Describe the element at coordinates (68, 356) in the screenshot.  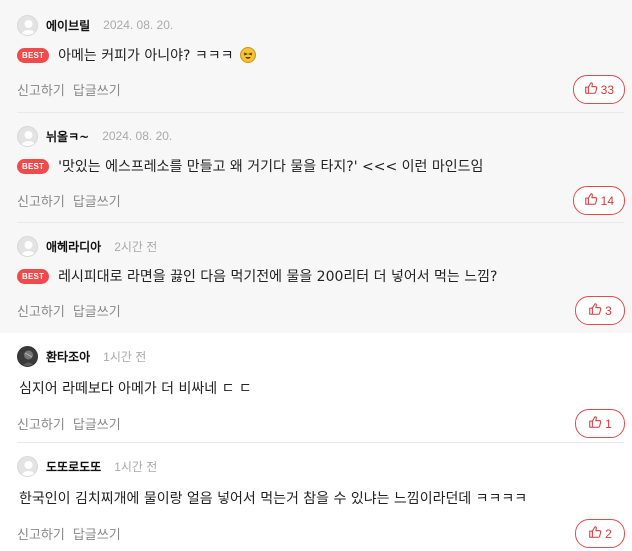
I see `nickname: 환타조아` at that location.